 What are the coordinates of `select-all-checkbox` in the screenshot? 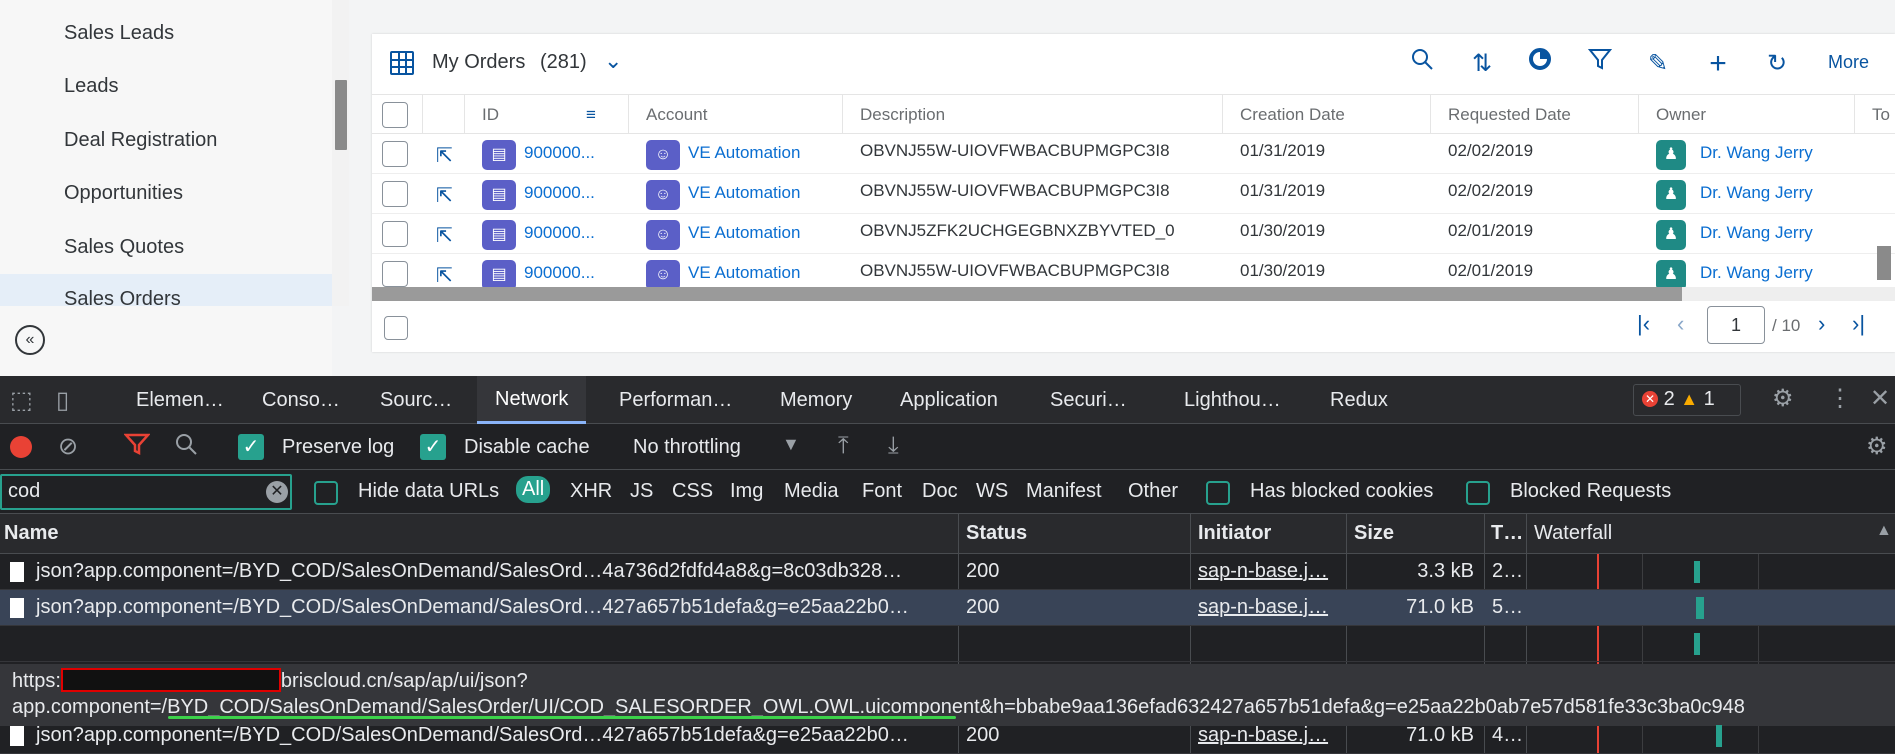 It's located at (395, 115).